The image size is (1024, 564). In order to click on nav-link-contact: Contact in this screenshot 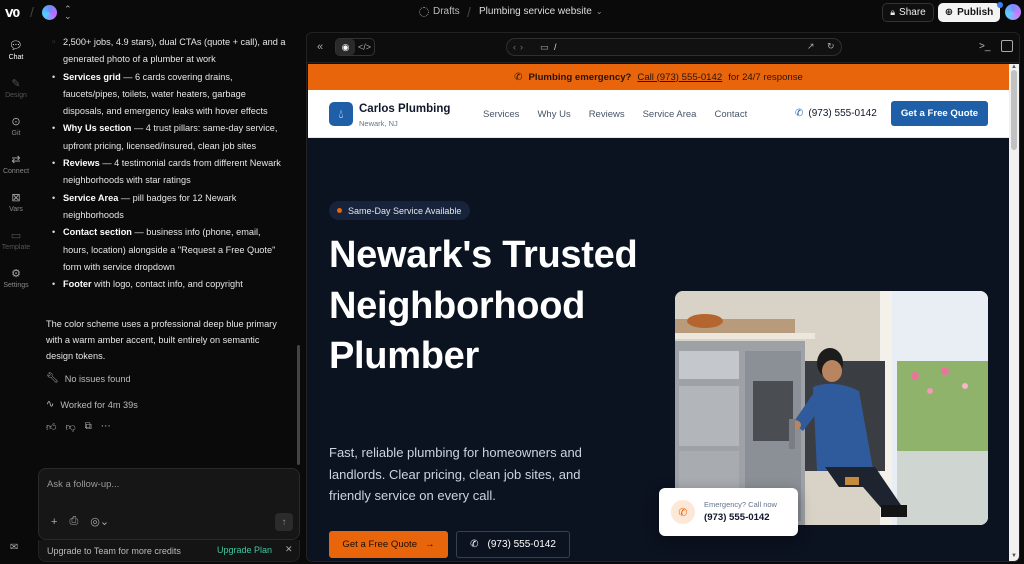, I will do `click(730, 114)`.